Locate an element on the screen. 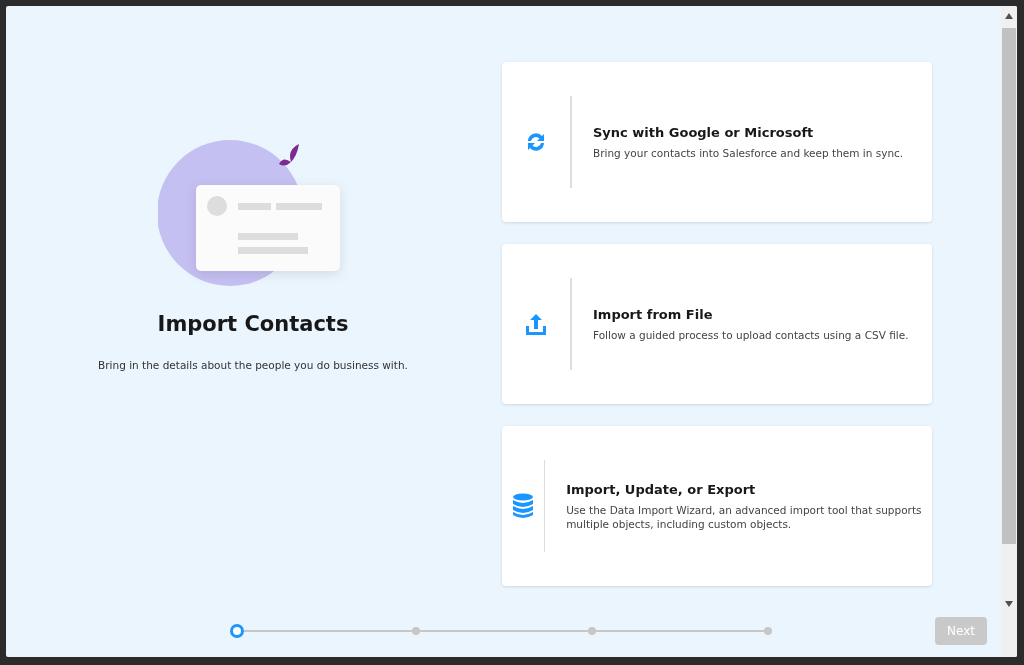  option-description: Use the Data Import Wizard, an advanced import tool that supports multiple objects, including custom objects. is located at coordinates (744, 516).